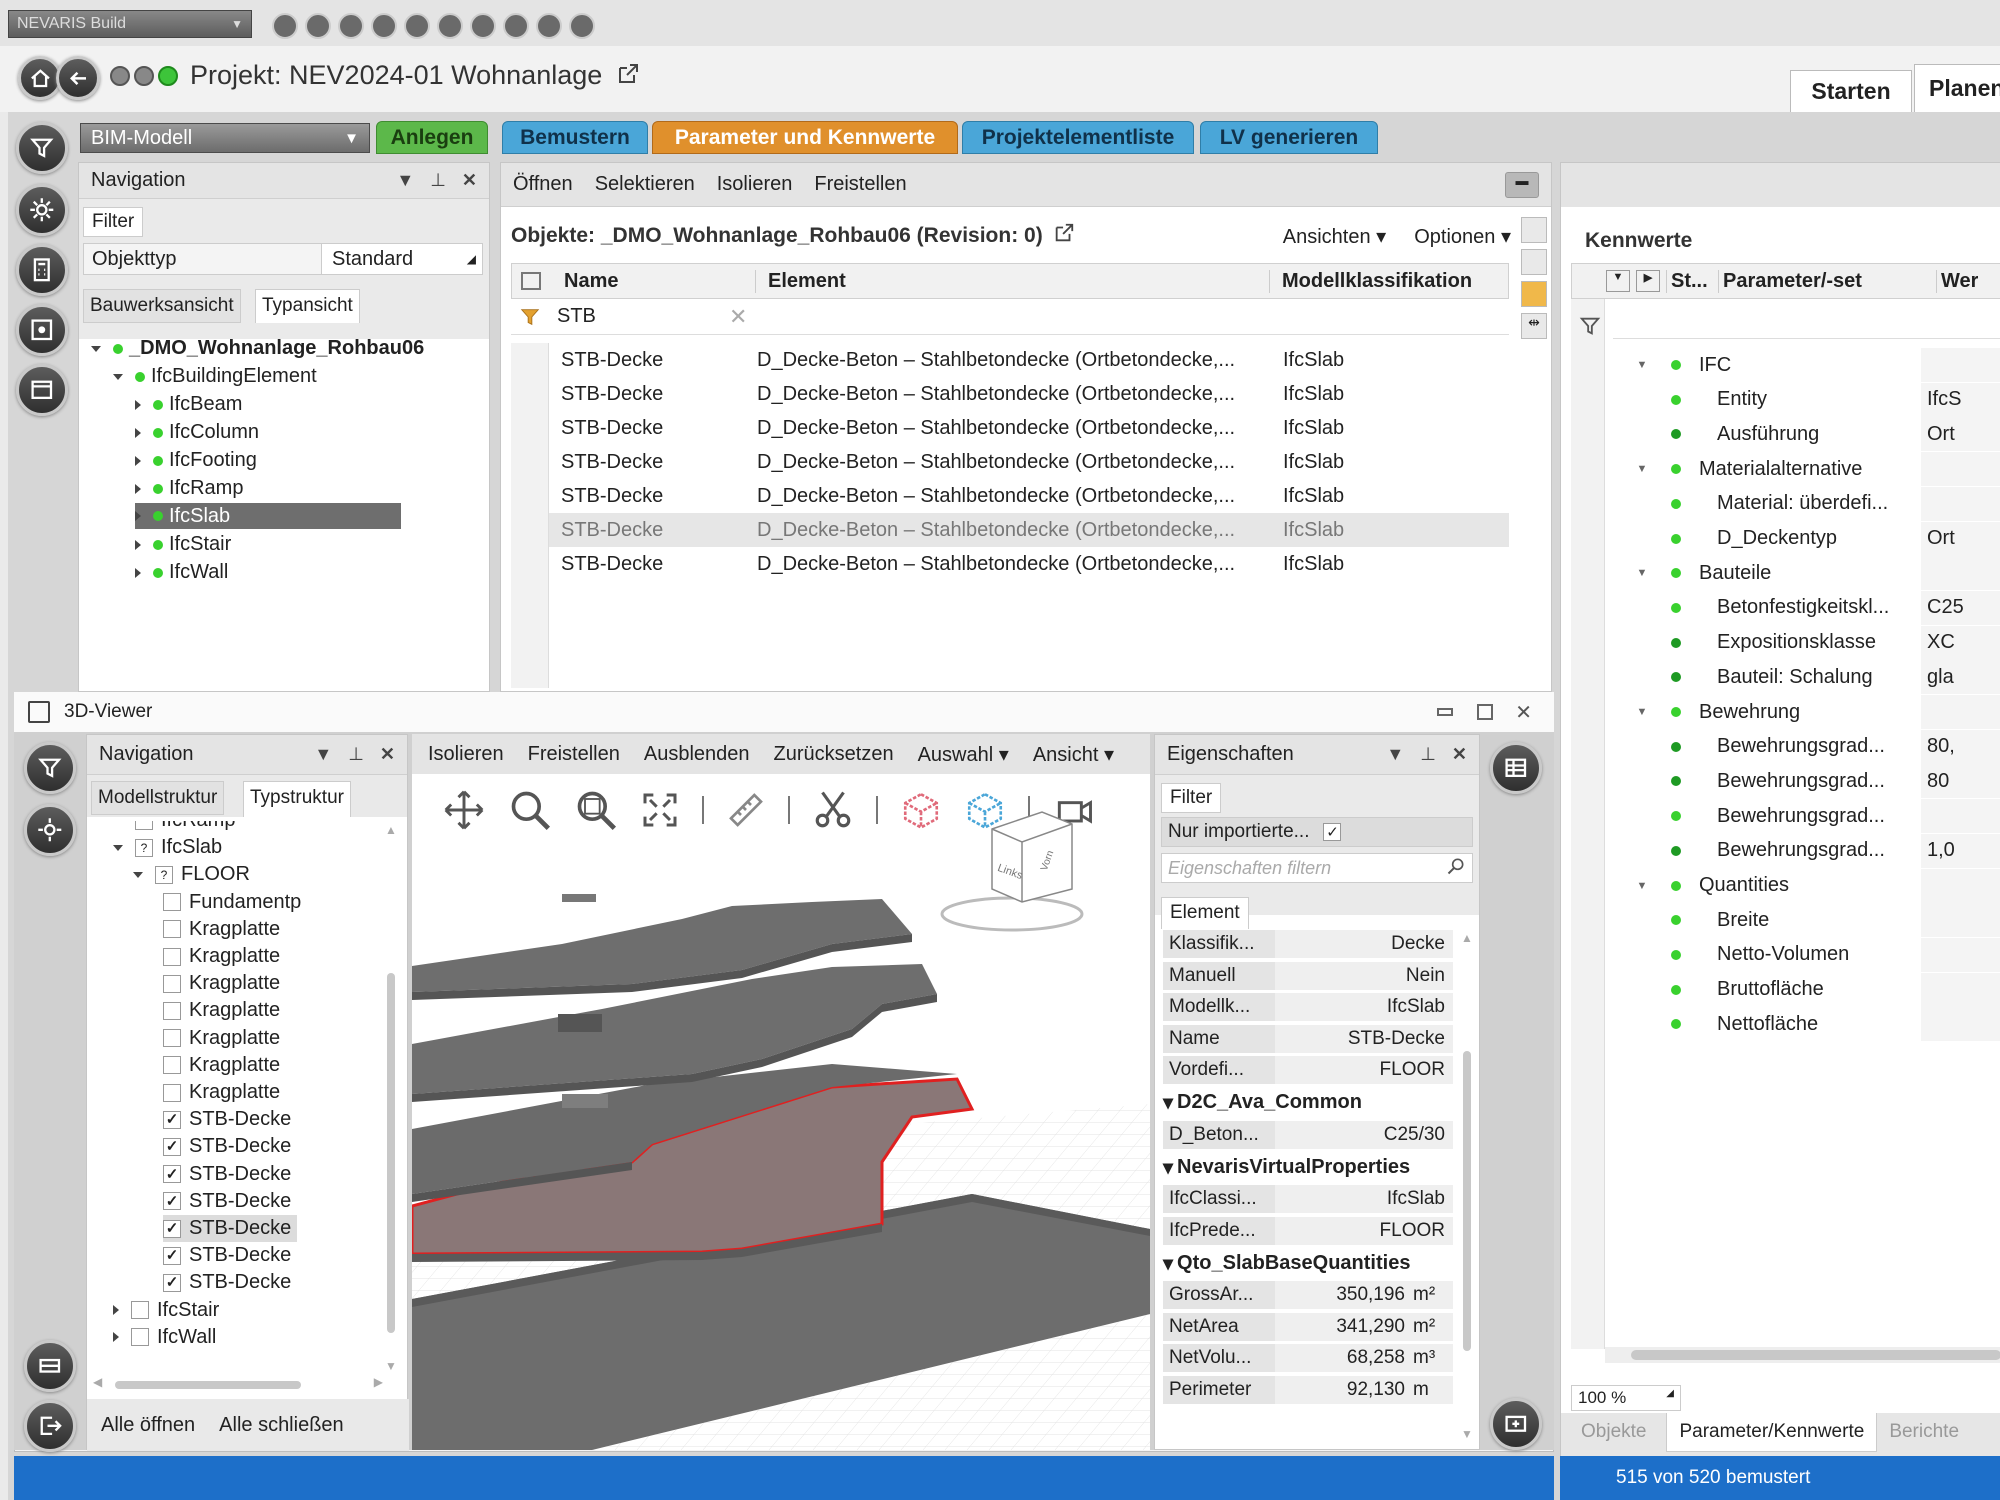  I want to click on tree-node: Fundamentp, so click(232, 902).